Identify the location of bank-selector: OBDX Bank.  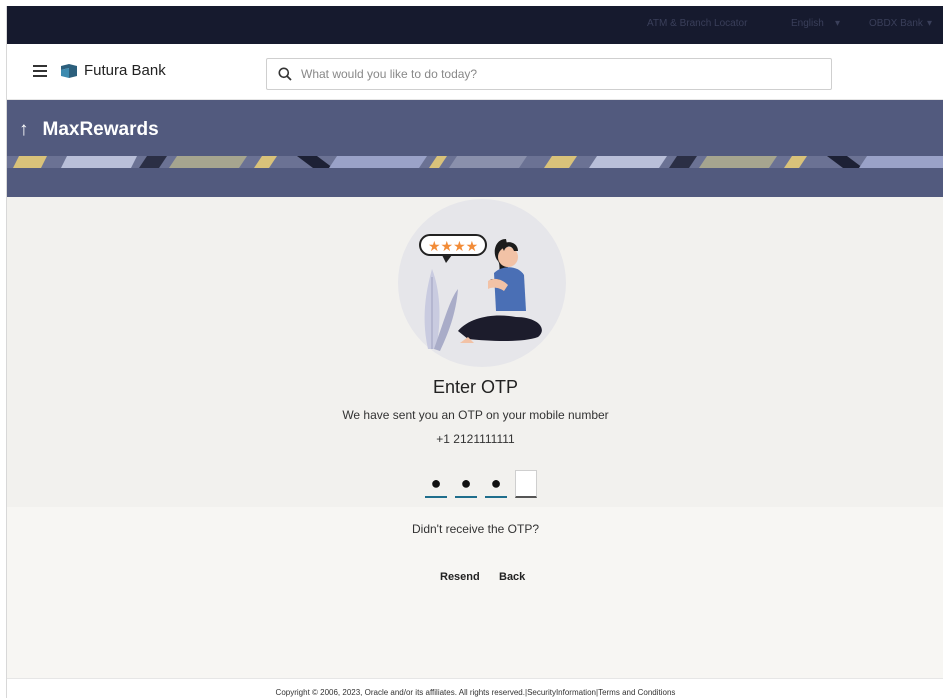
(896, 23).